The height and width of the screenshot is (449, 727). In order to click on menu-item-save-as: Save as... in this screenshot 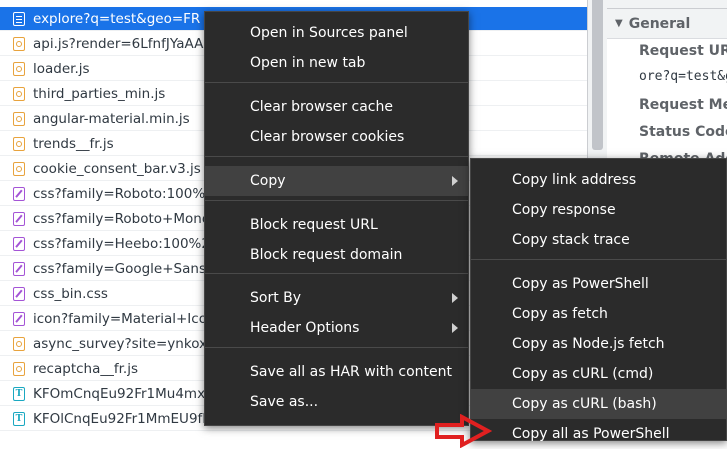, I will do `click(336, 402)`.